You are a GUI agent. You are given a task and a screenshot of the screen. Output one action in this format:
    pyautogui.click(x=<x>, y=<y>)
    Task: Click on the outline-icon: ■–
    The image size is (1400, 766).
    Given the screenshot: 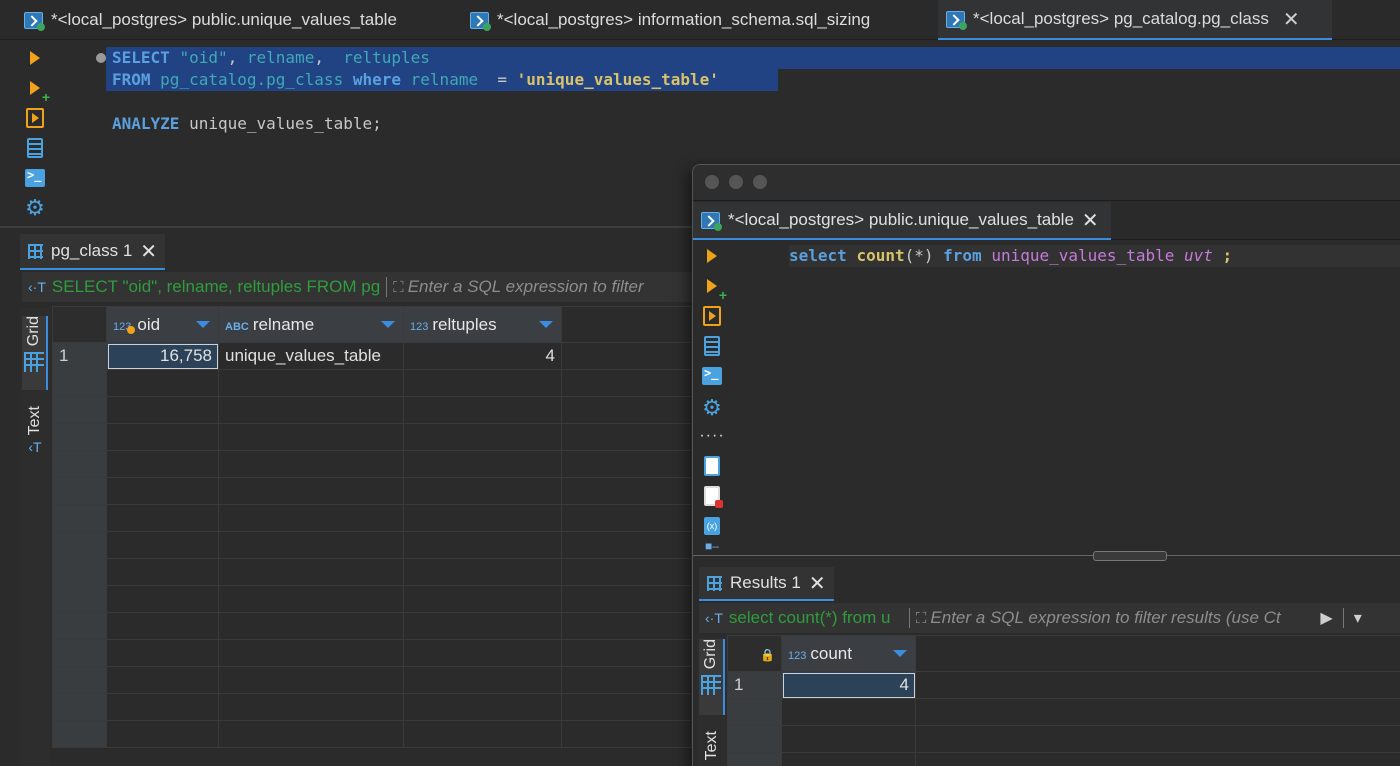 What is the action you would take?
    pyautogui.click(x=712, y=546)
    